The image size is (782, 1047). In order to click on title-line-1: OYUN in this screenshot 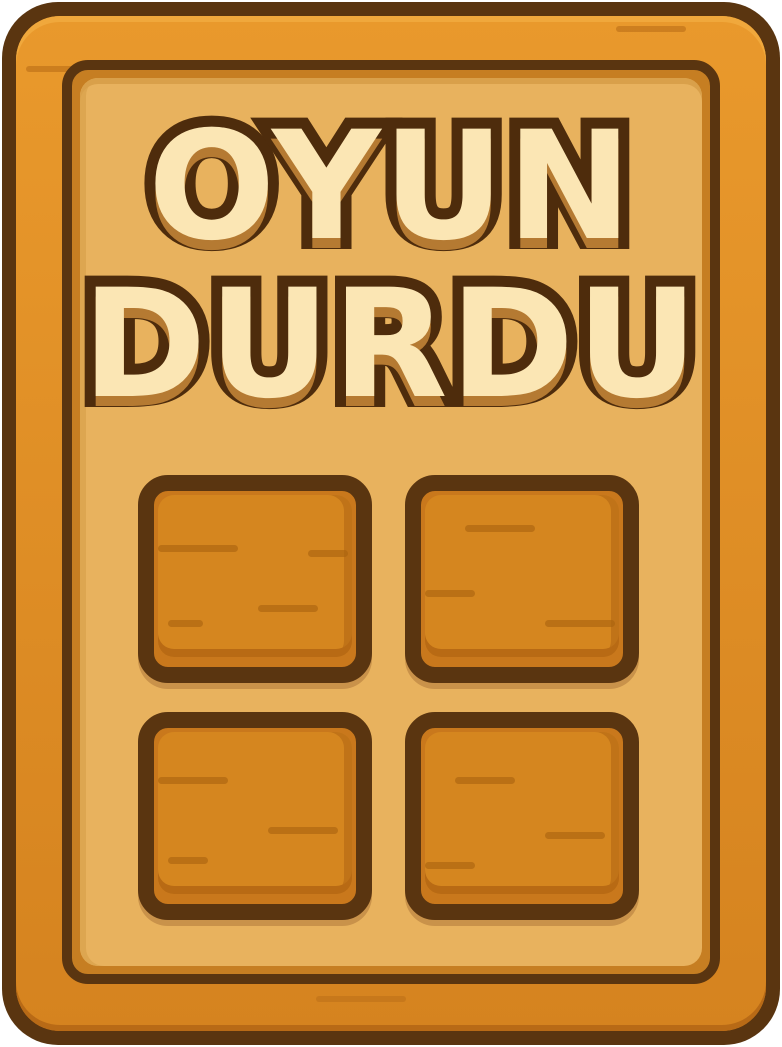, I will do `click(390, 187)`.